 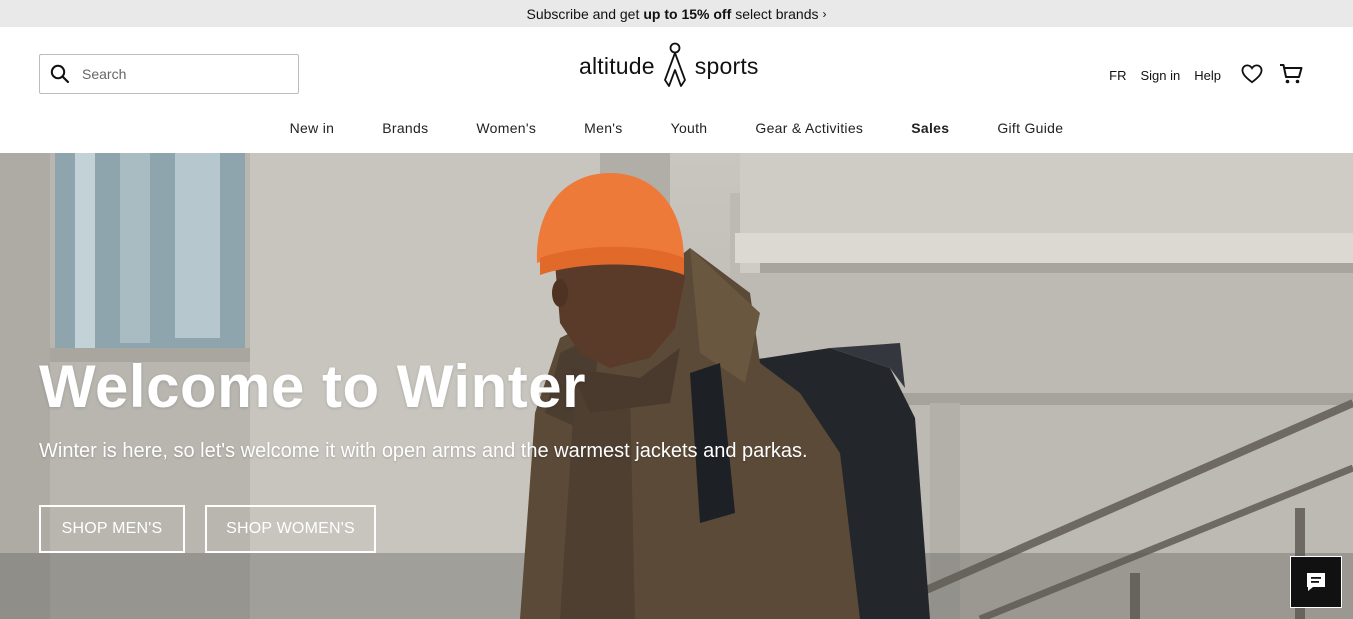 What do you see at coordinates (689, 128) in the screenshot?
I see `nav-item-youth: Youth` at bounding box center [689, 128].